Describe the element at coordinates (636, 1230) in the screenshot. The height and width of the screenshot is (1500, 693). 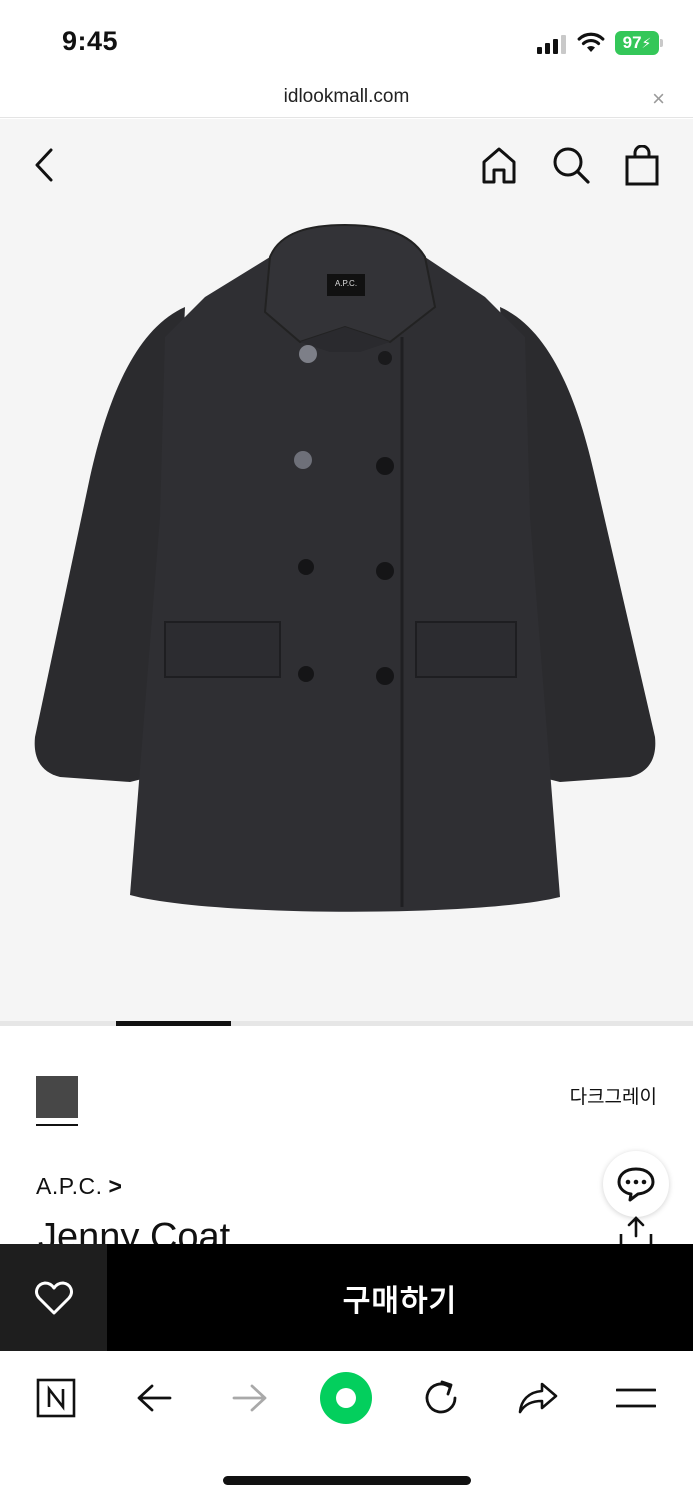
I see `share-icon` at that location.